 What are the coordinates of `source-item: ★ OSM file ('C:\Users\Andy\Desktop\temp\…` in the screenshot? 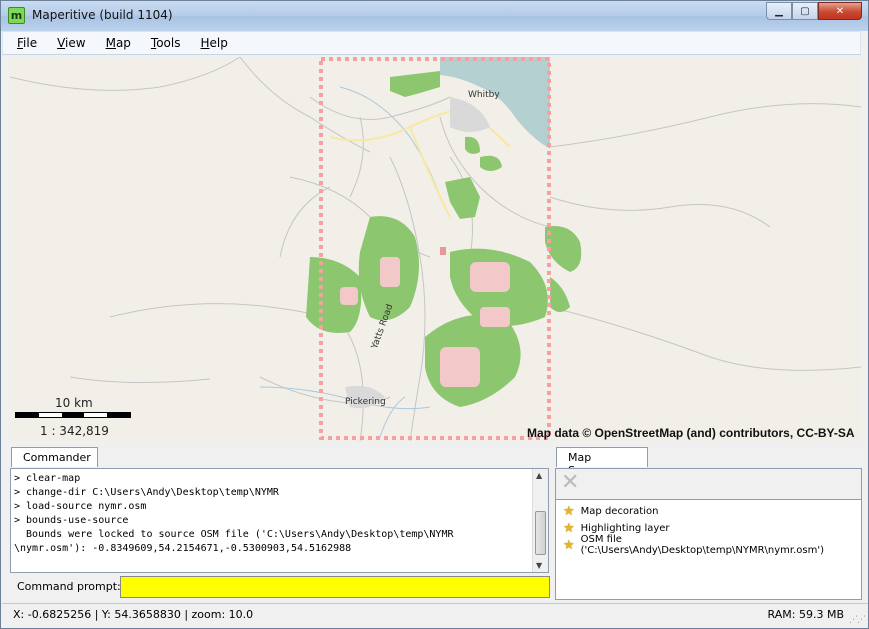 It's located at (712, 545).